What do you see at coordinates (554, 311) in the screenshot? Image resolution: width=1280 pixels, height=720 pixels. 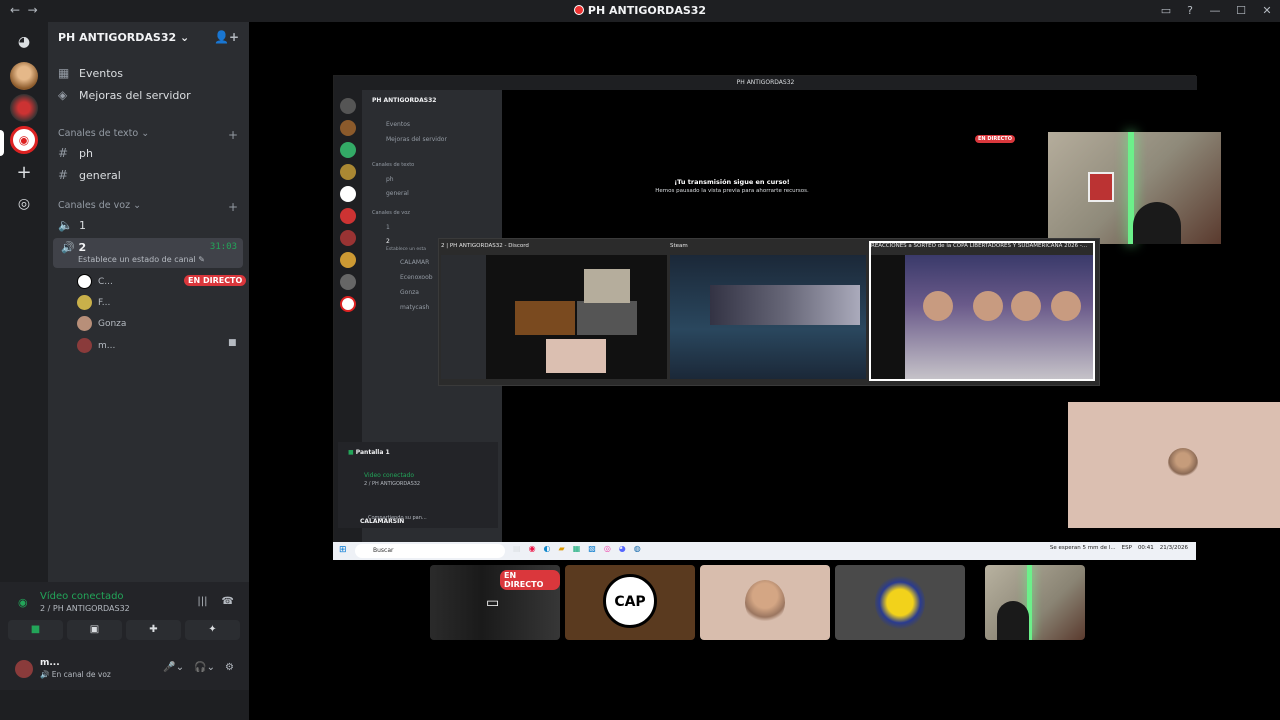 I see `switcher-window-discord: 2 | PH ANTIGORDAS32 - Discord` at bounding box center [554, 311].